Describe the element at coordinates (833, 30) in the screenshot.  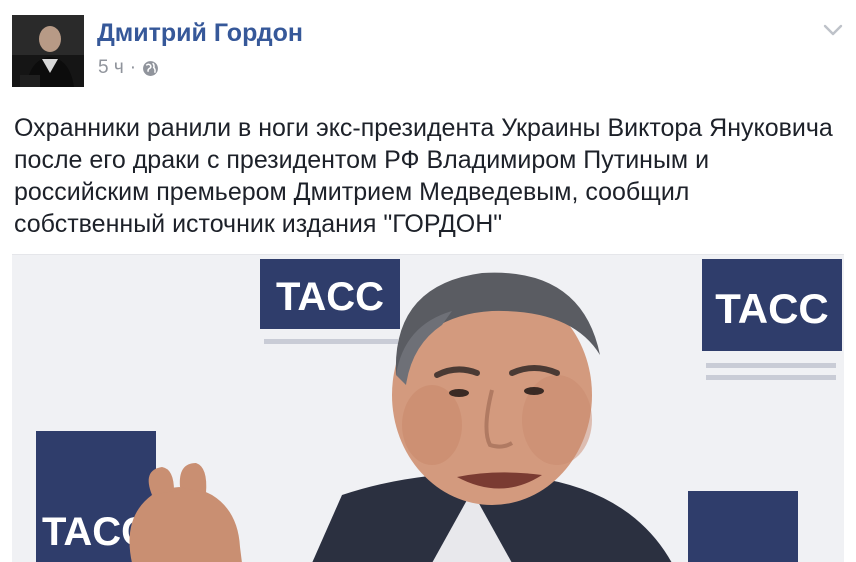
I see `chevron-down-icon` at that location.